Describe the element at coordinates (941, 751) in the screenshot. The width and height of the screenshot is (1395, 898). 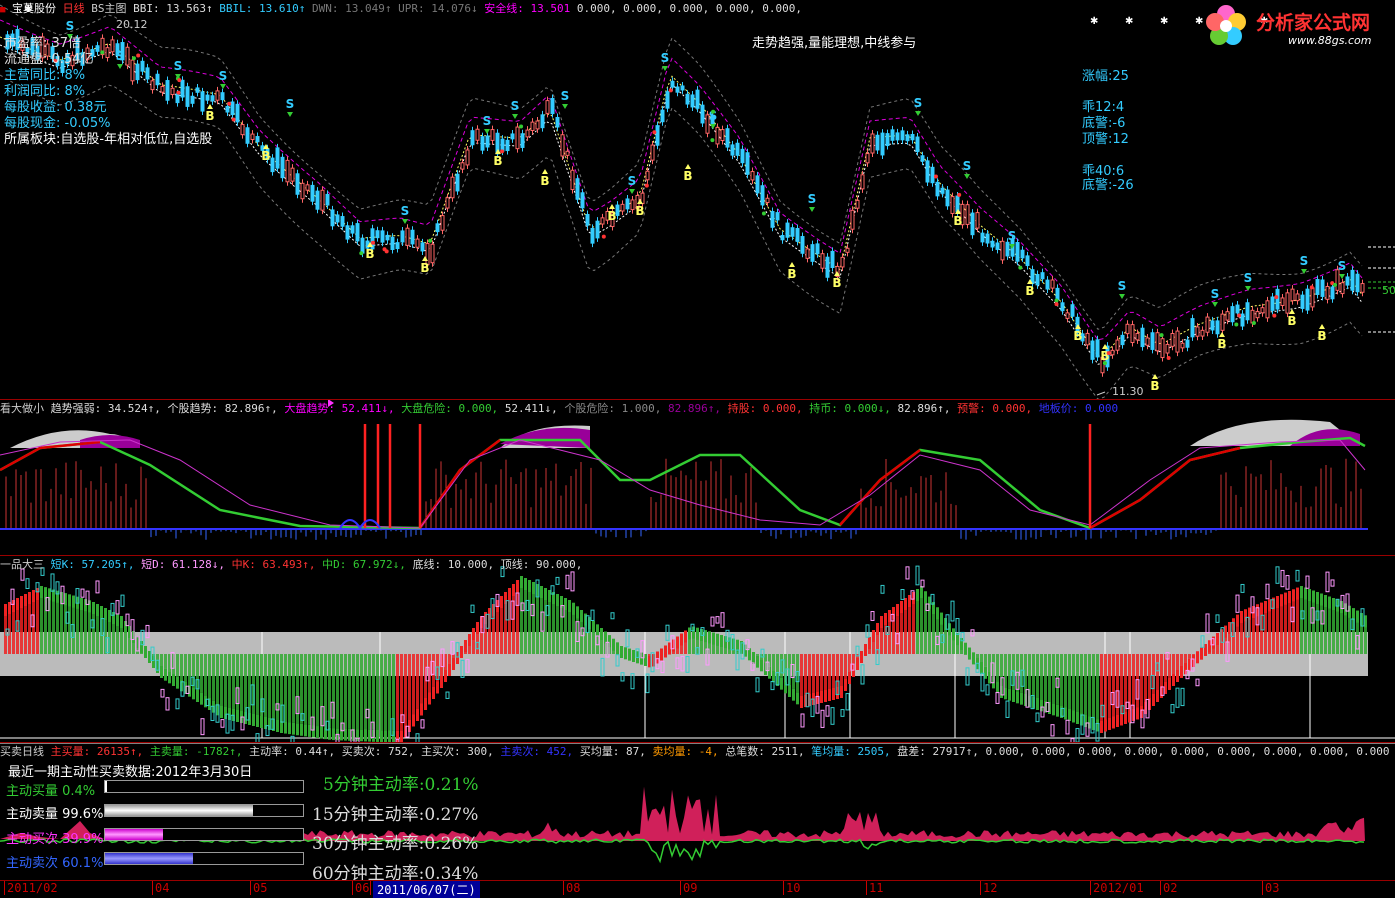
I see `indicator-value: 盘差: 27917↑,` at that location.